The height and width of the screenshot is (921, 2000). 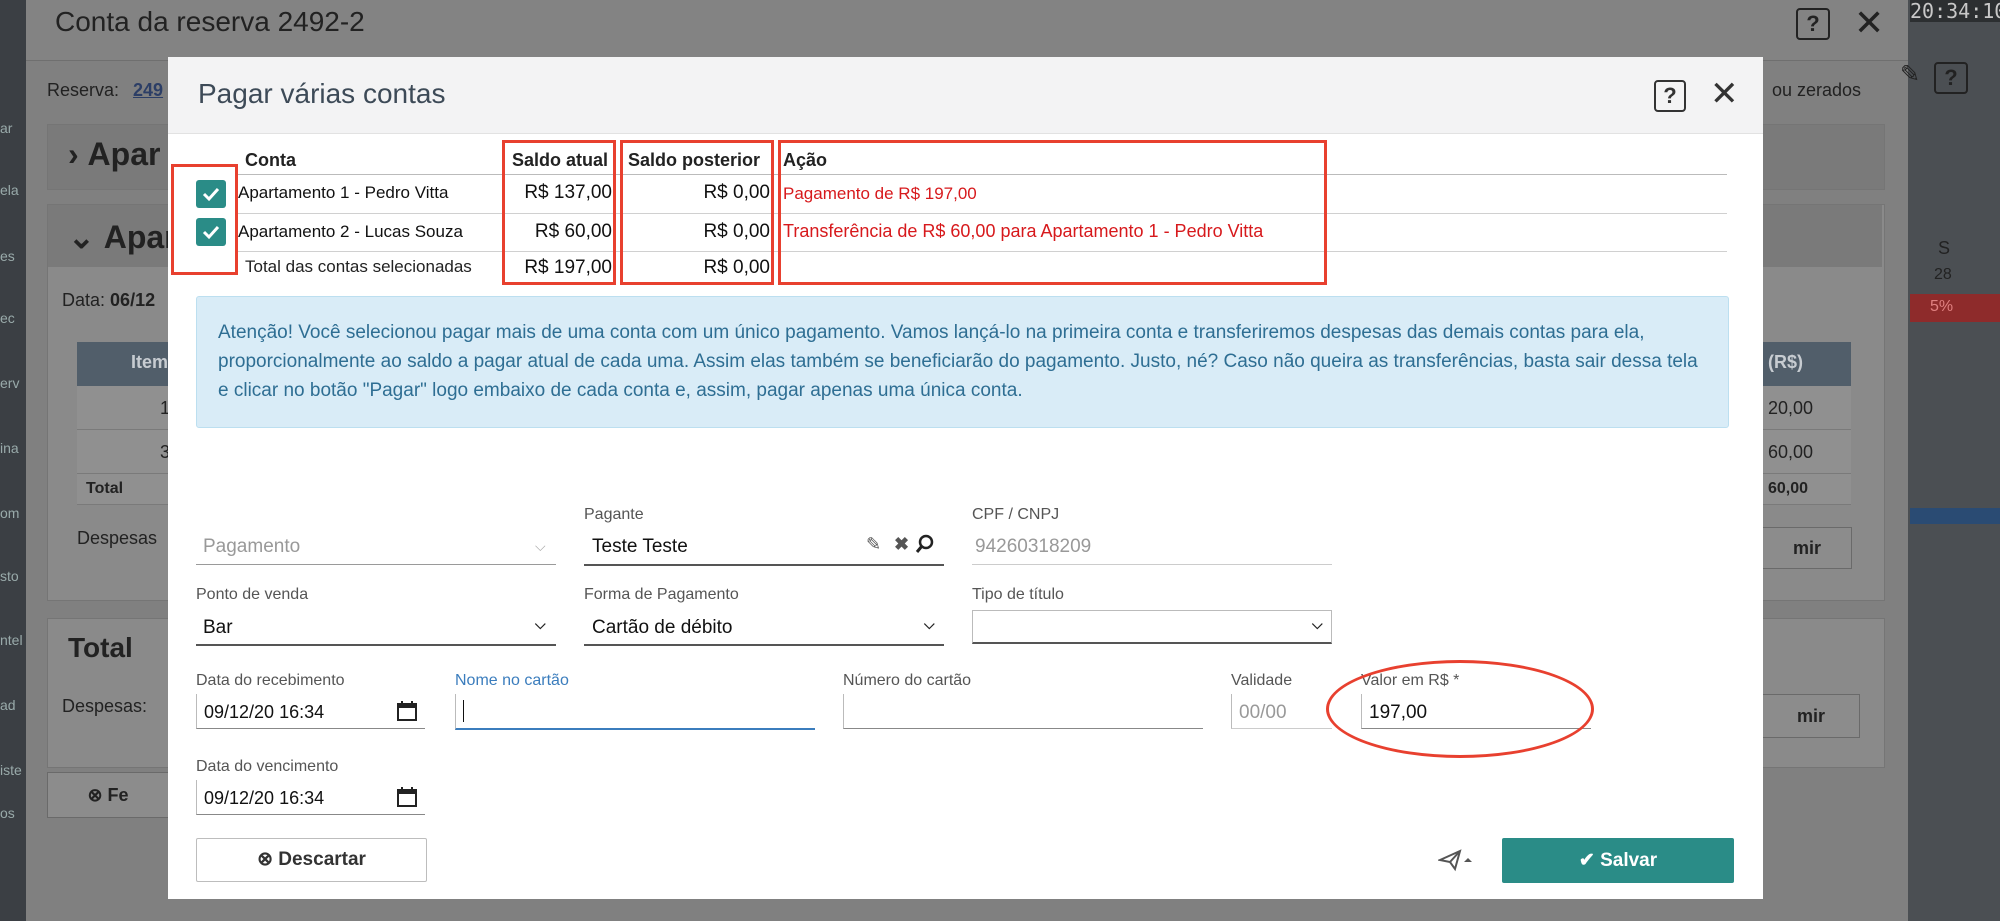 What do you see at coordinates (7, 318) in the screenshot?
I see `bg-sidebar-letter: ec` at bounding box center [7, 318].